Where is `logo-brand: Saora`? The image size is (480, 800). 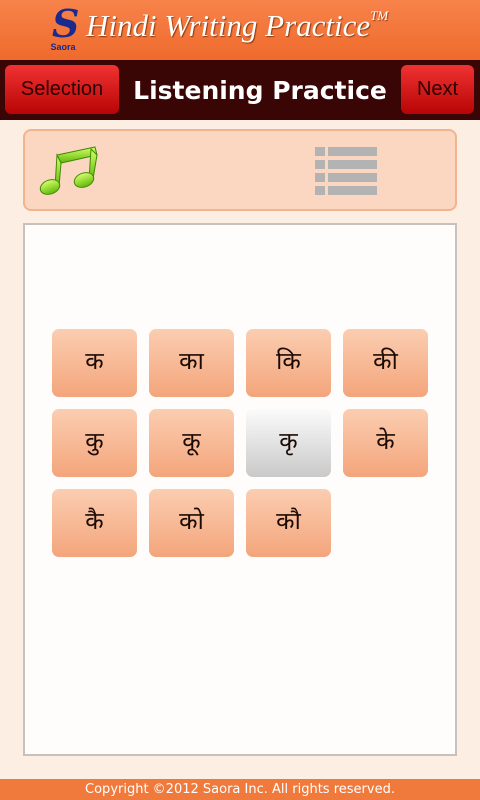
logo-brand: Saora is located at coordinates (63, 47).